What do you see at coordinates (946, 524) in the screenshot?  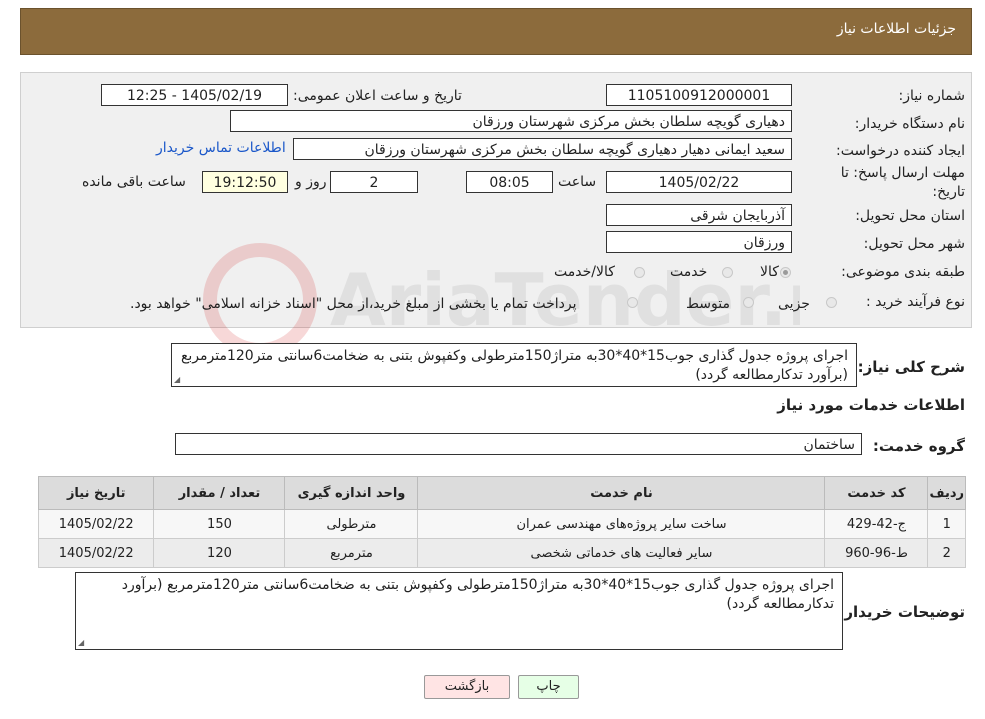 I see `cell-row-number: 1` at bounding box center [946, 524].